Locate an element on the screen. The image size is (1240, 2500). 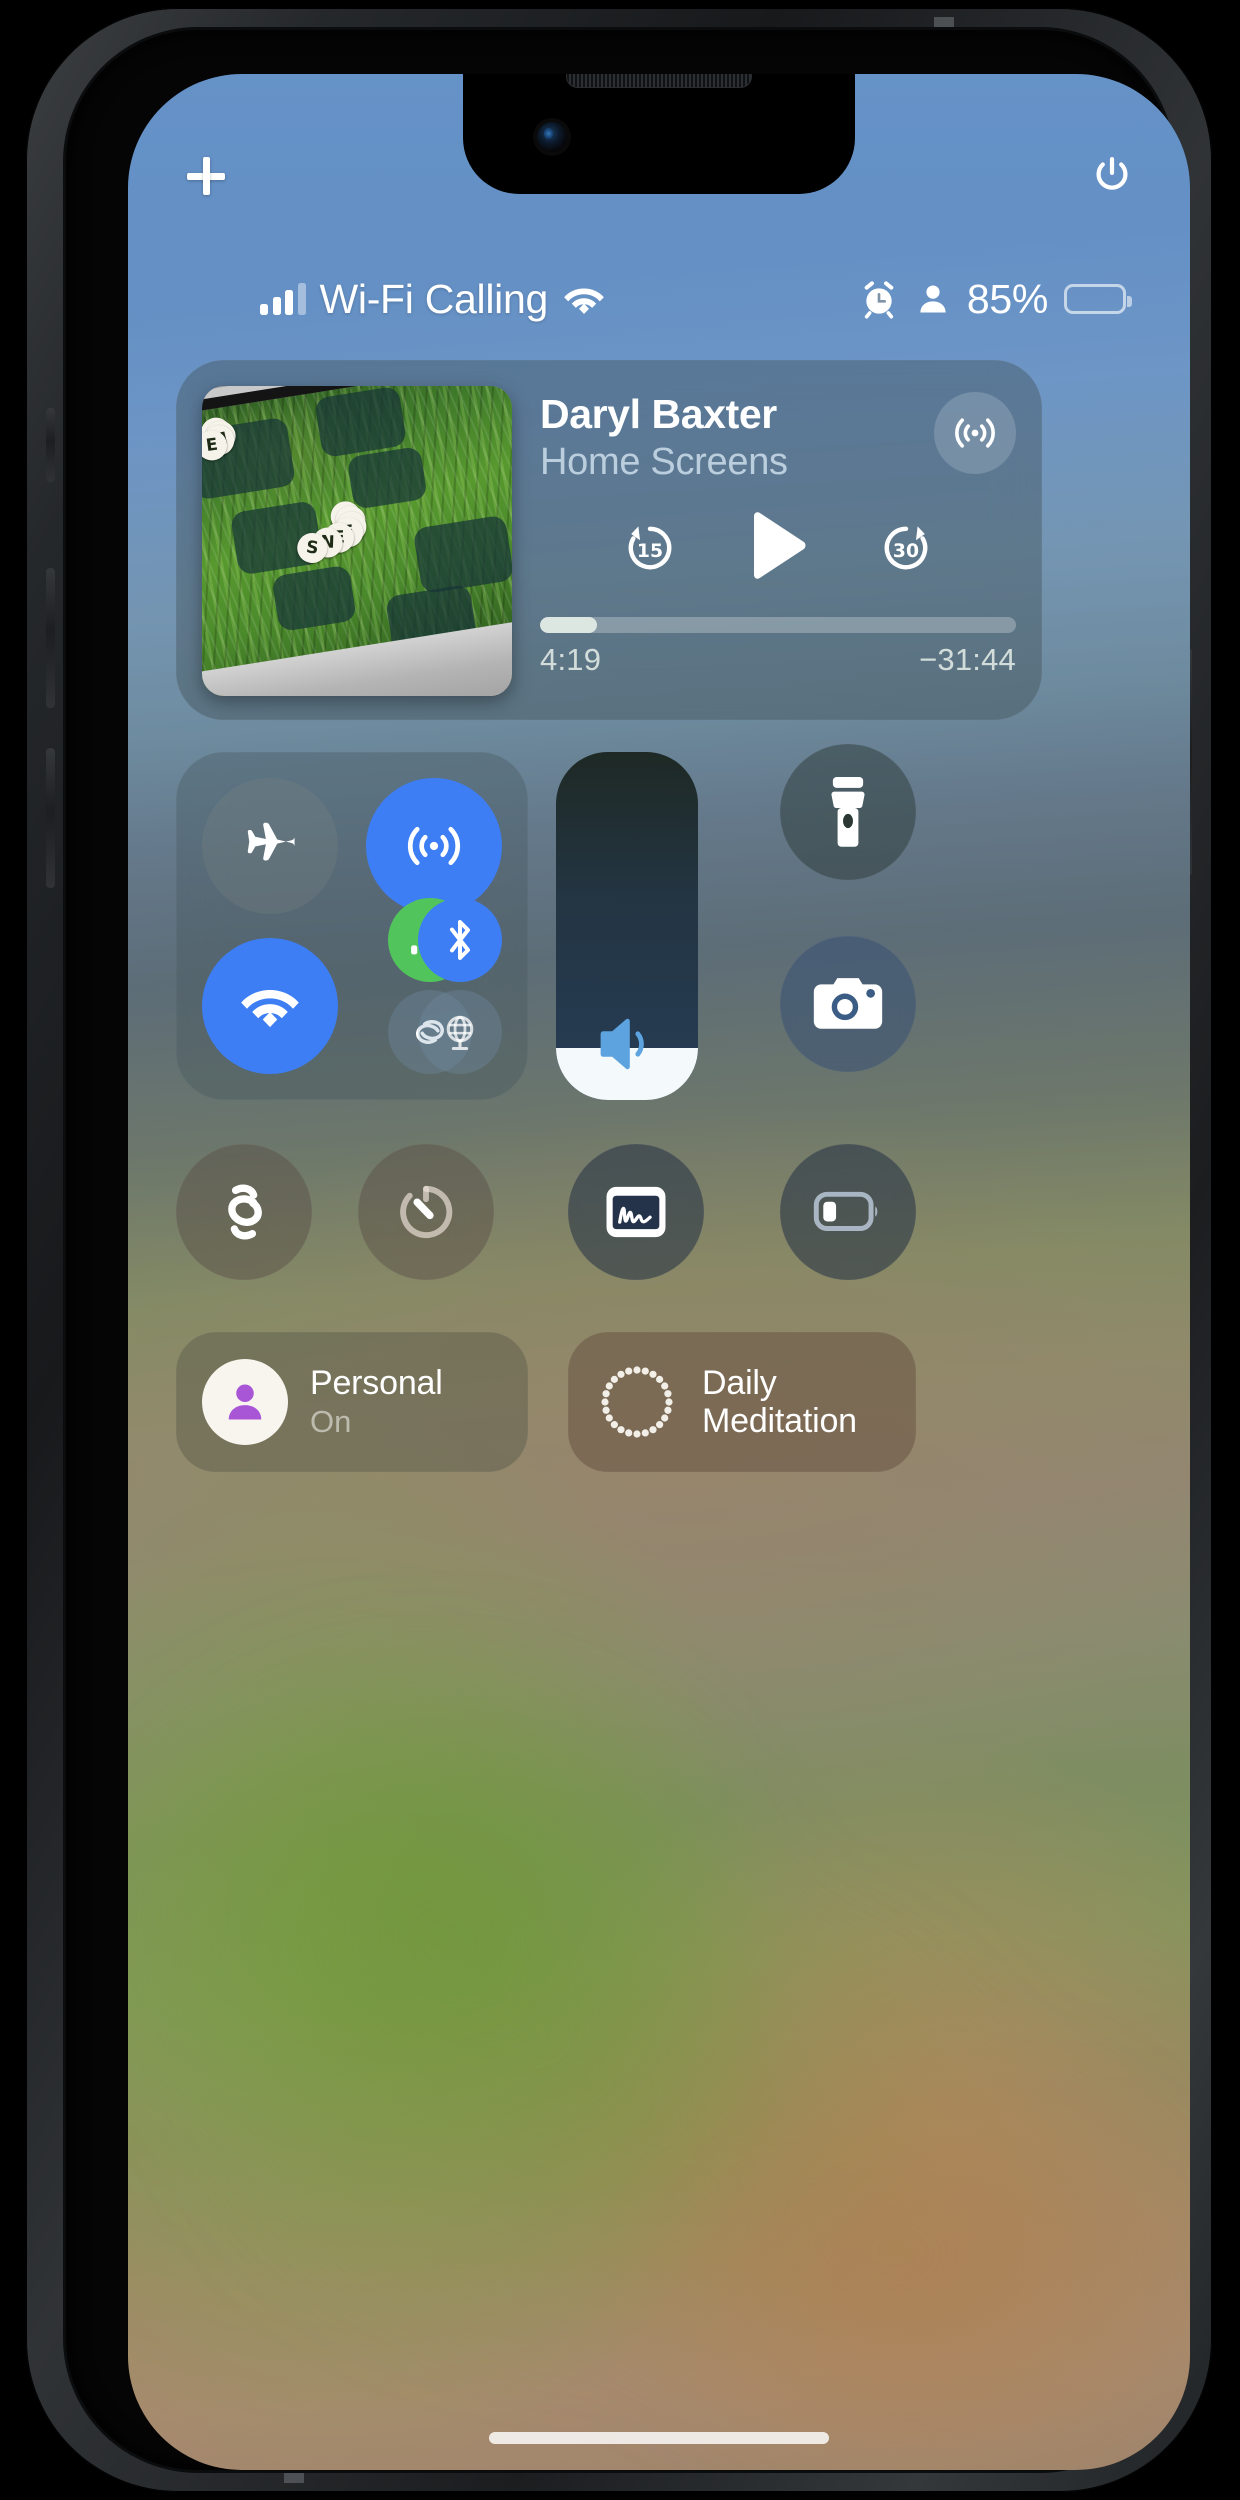
volume-down-button is located at coordinates (50, 818).